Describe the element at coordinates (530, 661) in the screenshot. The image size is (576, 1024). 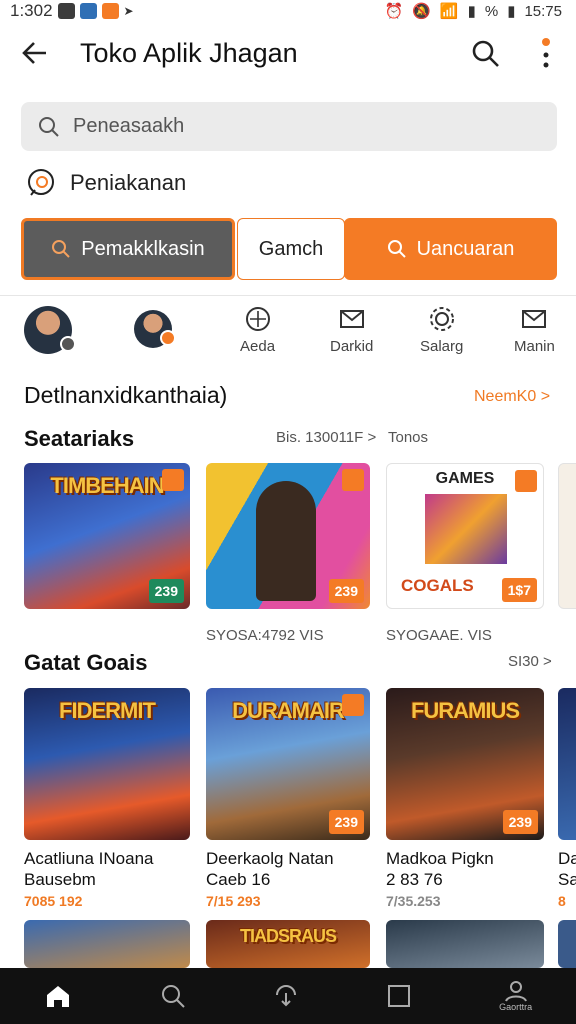
I see `see-more-link: SI30 >` at that location.